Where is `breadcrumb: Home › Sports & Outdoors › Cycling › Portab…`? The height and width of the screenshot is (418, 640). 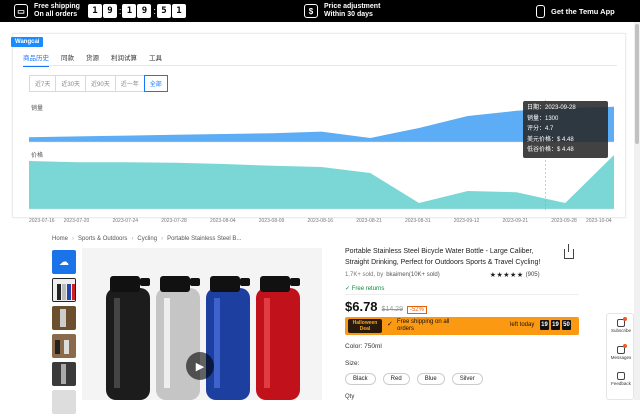 breadcrumb: Home › Sports & Outdoors › Cycling › Portab… is located at coordinates (147, 239).